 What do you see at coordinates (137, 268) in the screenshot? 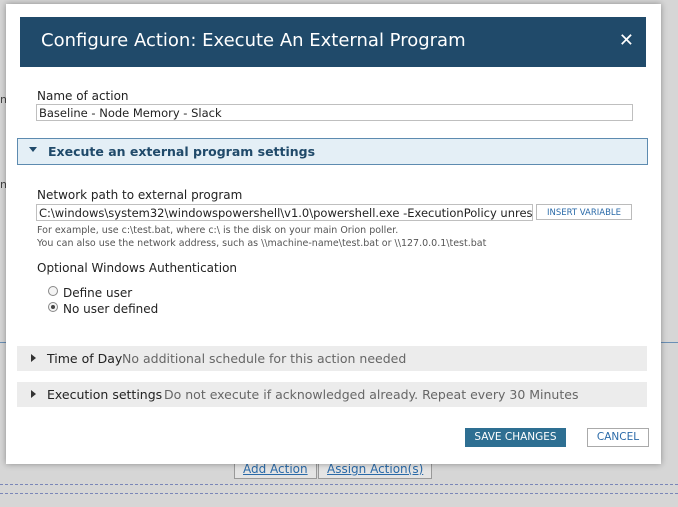
I see `windows-auth-label: Optional Windows Authentication` at bounding box center [137, 268].